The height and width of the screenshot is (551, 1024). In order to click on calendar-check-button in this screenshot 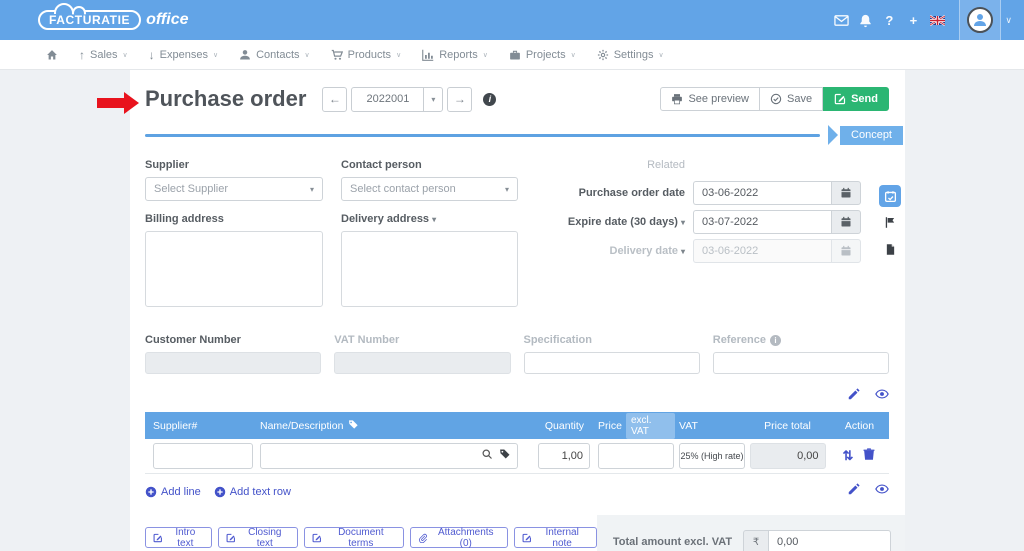, I will do `click(890, 196)`.